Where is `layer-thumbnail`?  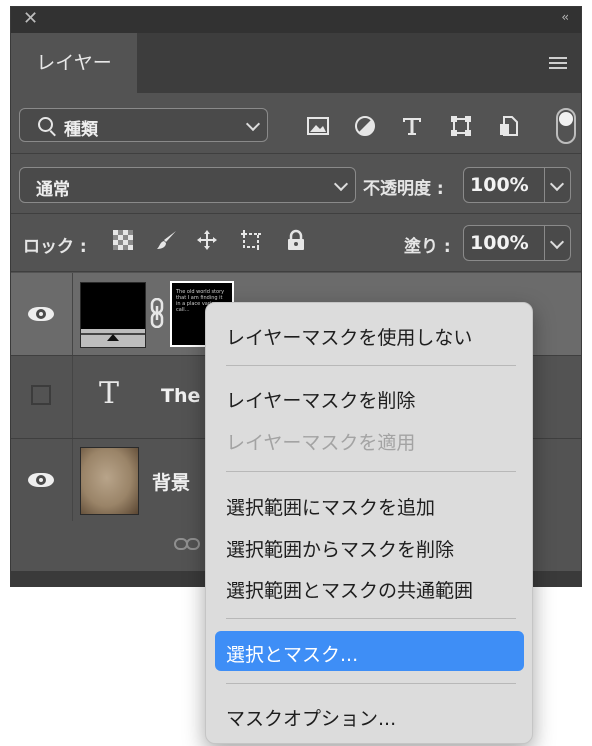
layer-thumbnail is located at coordinates (113, 315).